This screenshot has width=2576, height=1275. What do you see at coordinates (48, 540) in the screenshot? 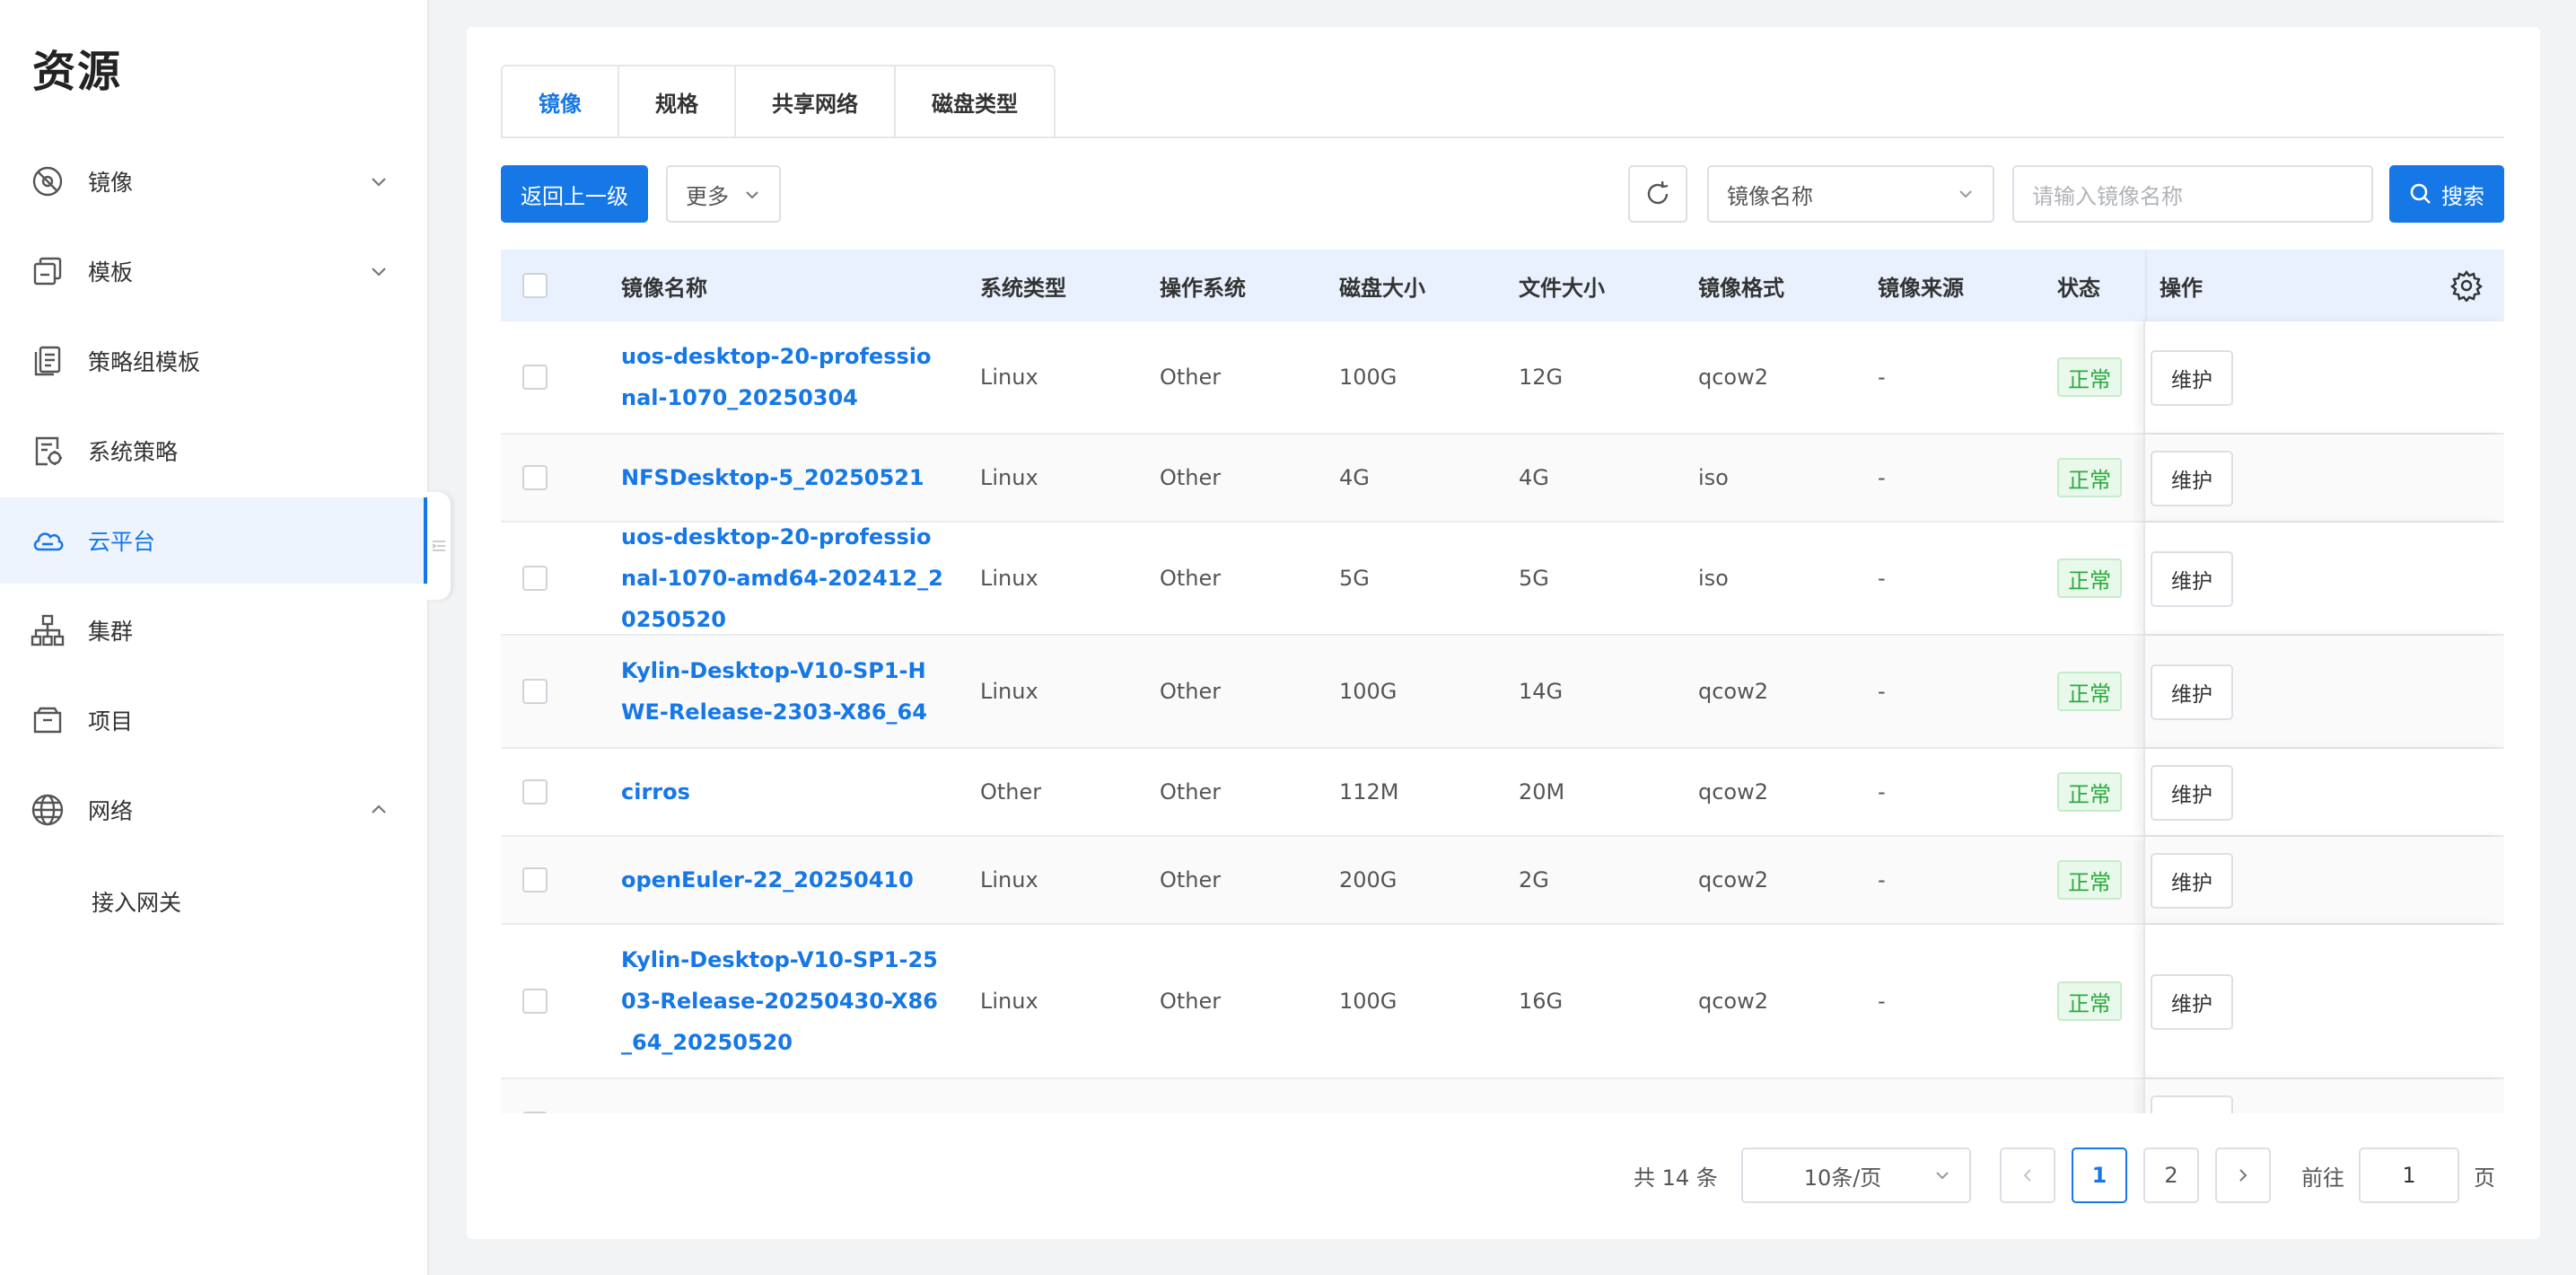
I see `cloud-icon` at bounding box center [48, 540].